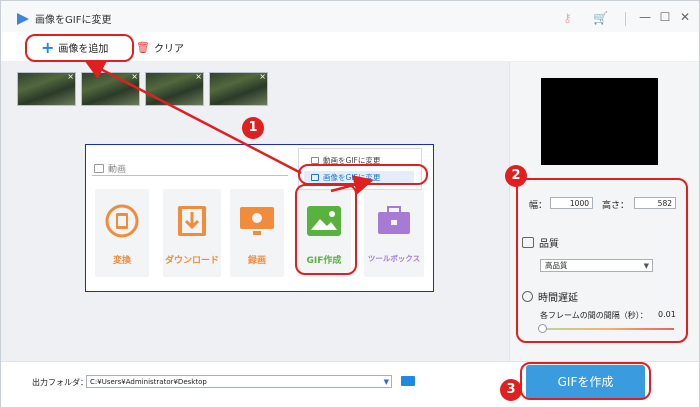  I want to click on arrow-to-add-button, so click(193, 117).